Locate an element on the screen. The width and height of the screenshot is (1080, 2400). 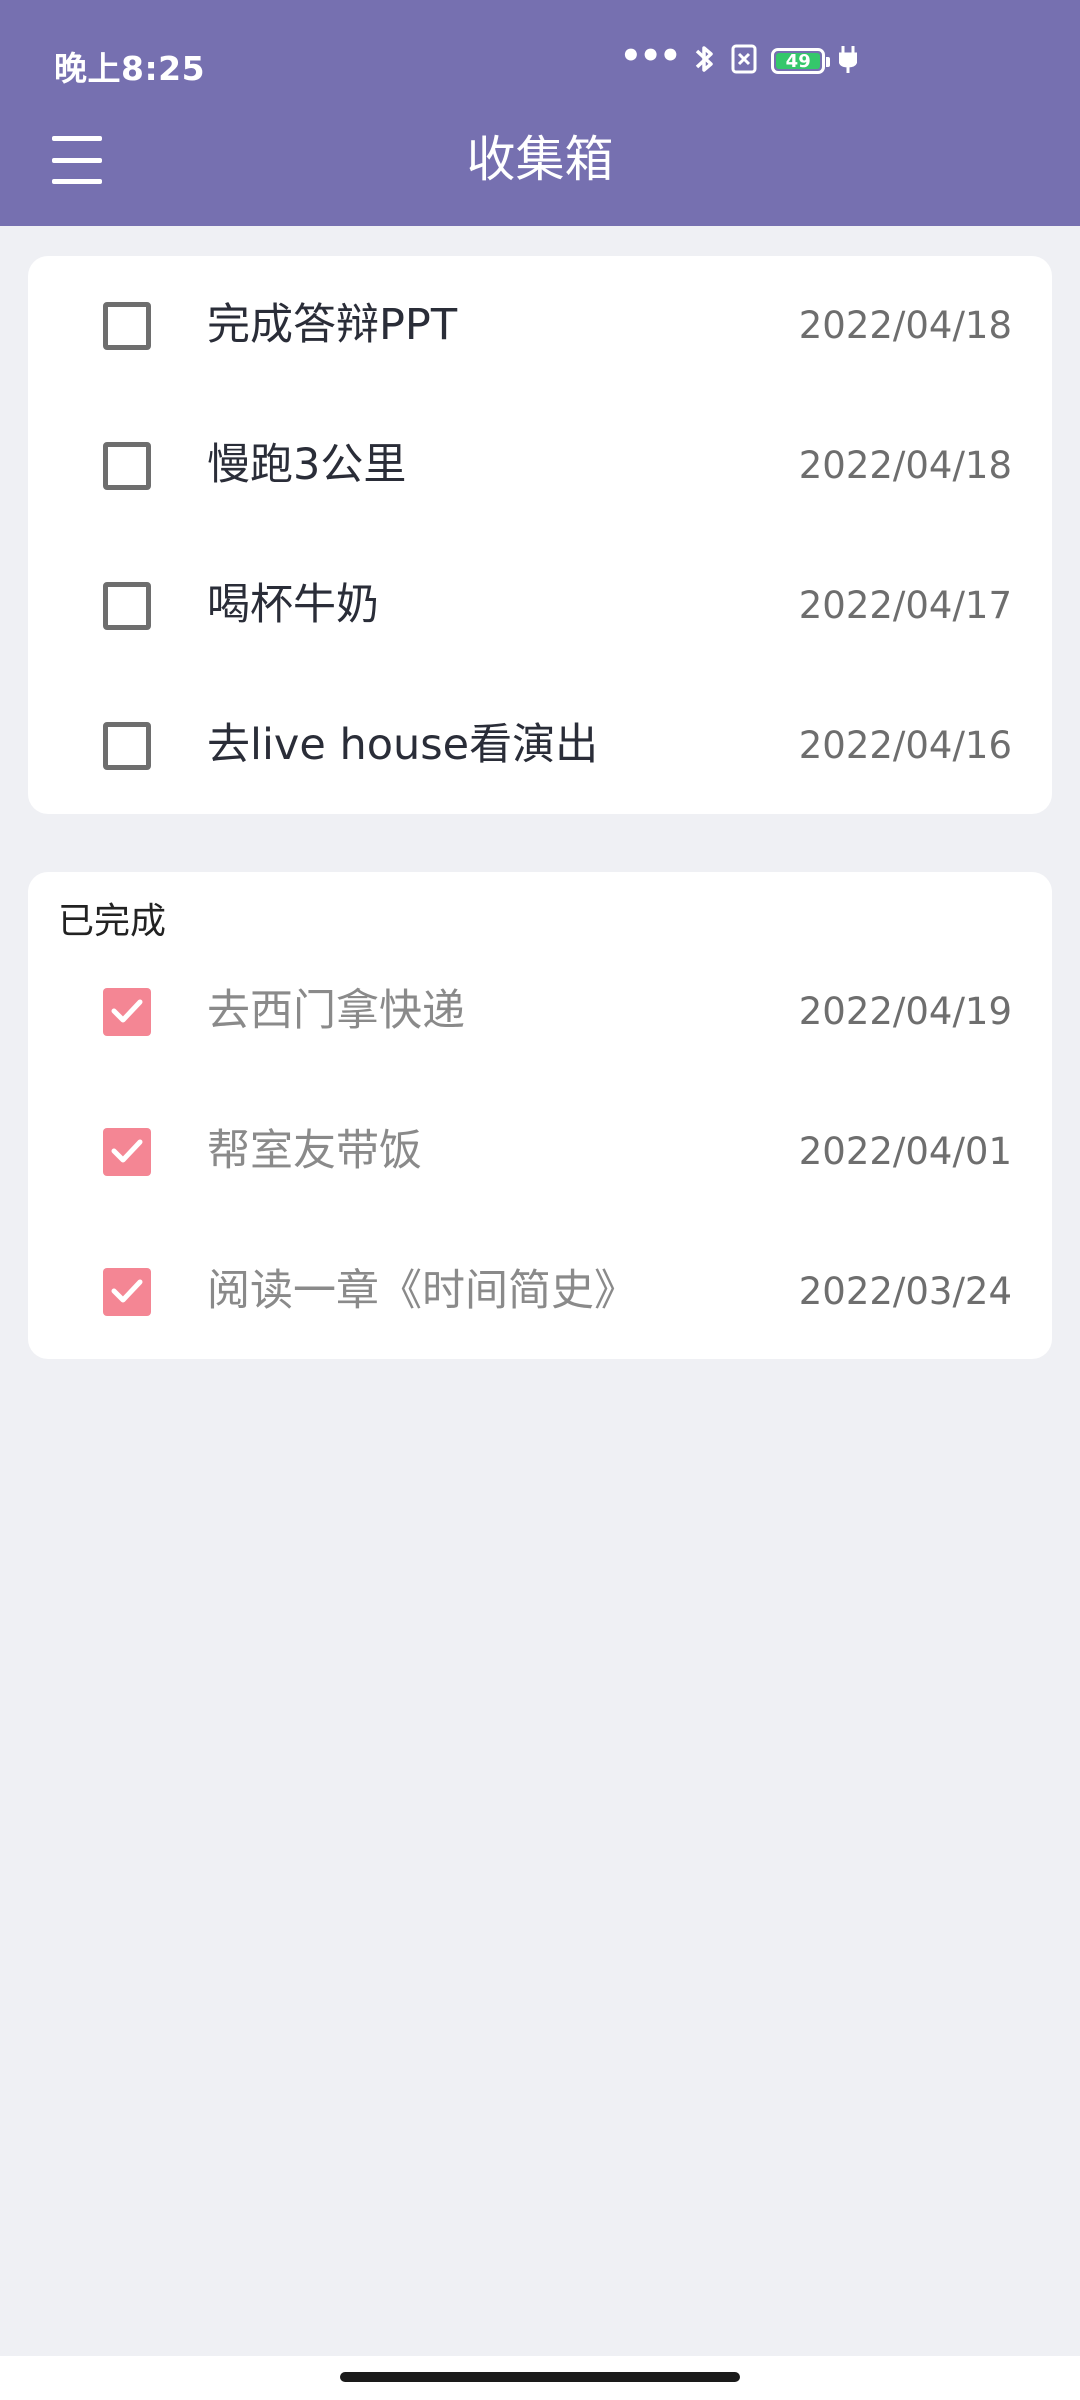
completed-item: 帮室友带饭 2022/04/01 is located at coordinates (540, 1152).